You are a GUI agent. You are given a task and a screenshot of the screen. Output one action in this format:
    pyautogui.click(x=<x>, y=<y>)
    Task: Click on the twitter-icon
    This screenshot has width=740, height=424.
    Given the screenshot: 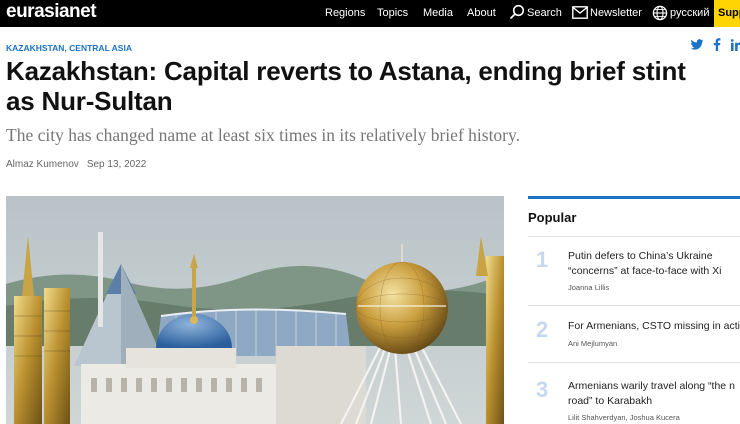 What is the action you would take?
    pyautogui.click(x=697, y=47)
    